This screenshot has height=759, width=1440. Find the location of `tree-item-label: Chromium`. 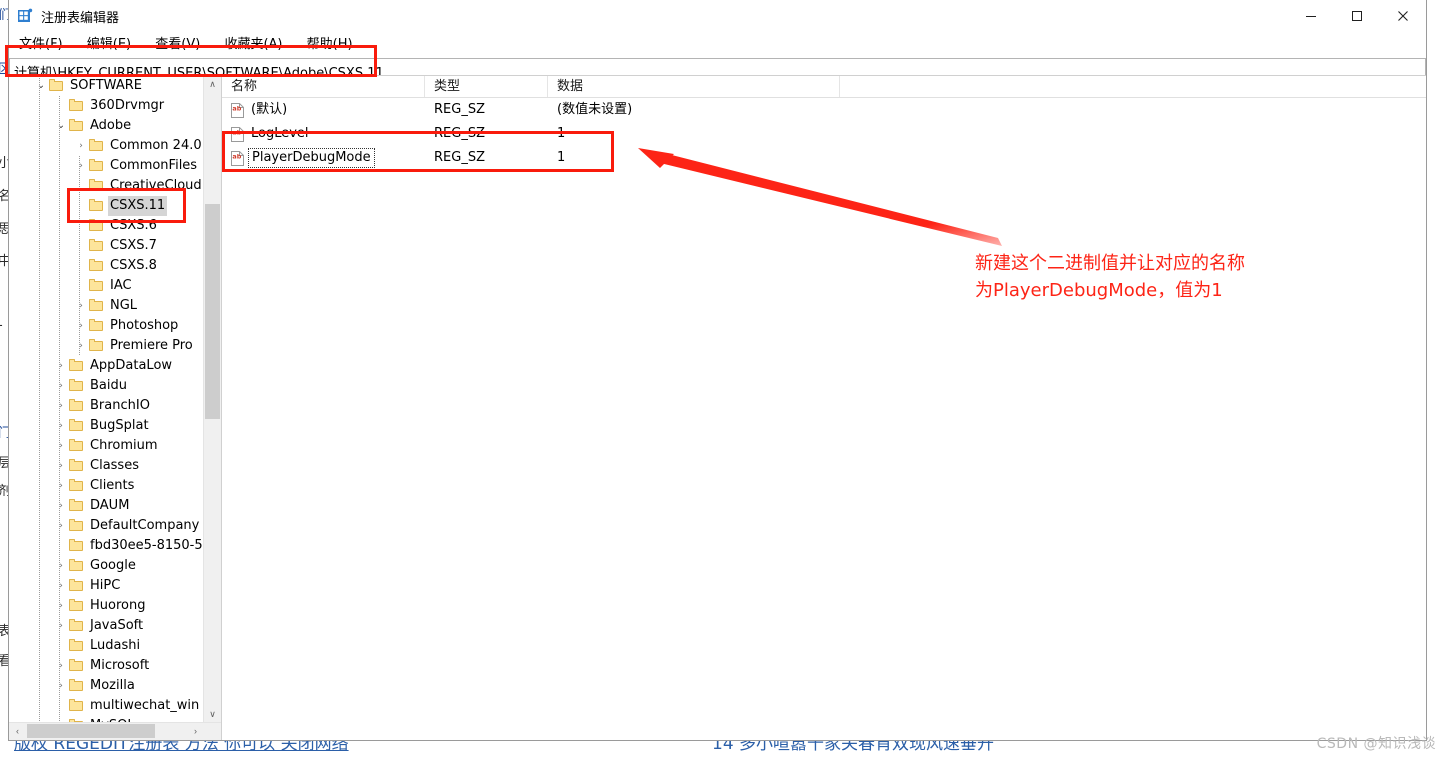

tree-item-label: Chromium is located at coordinates (124, 445).